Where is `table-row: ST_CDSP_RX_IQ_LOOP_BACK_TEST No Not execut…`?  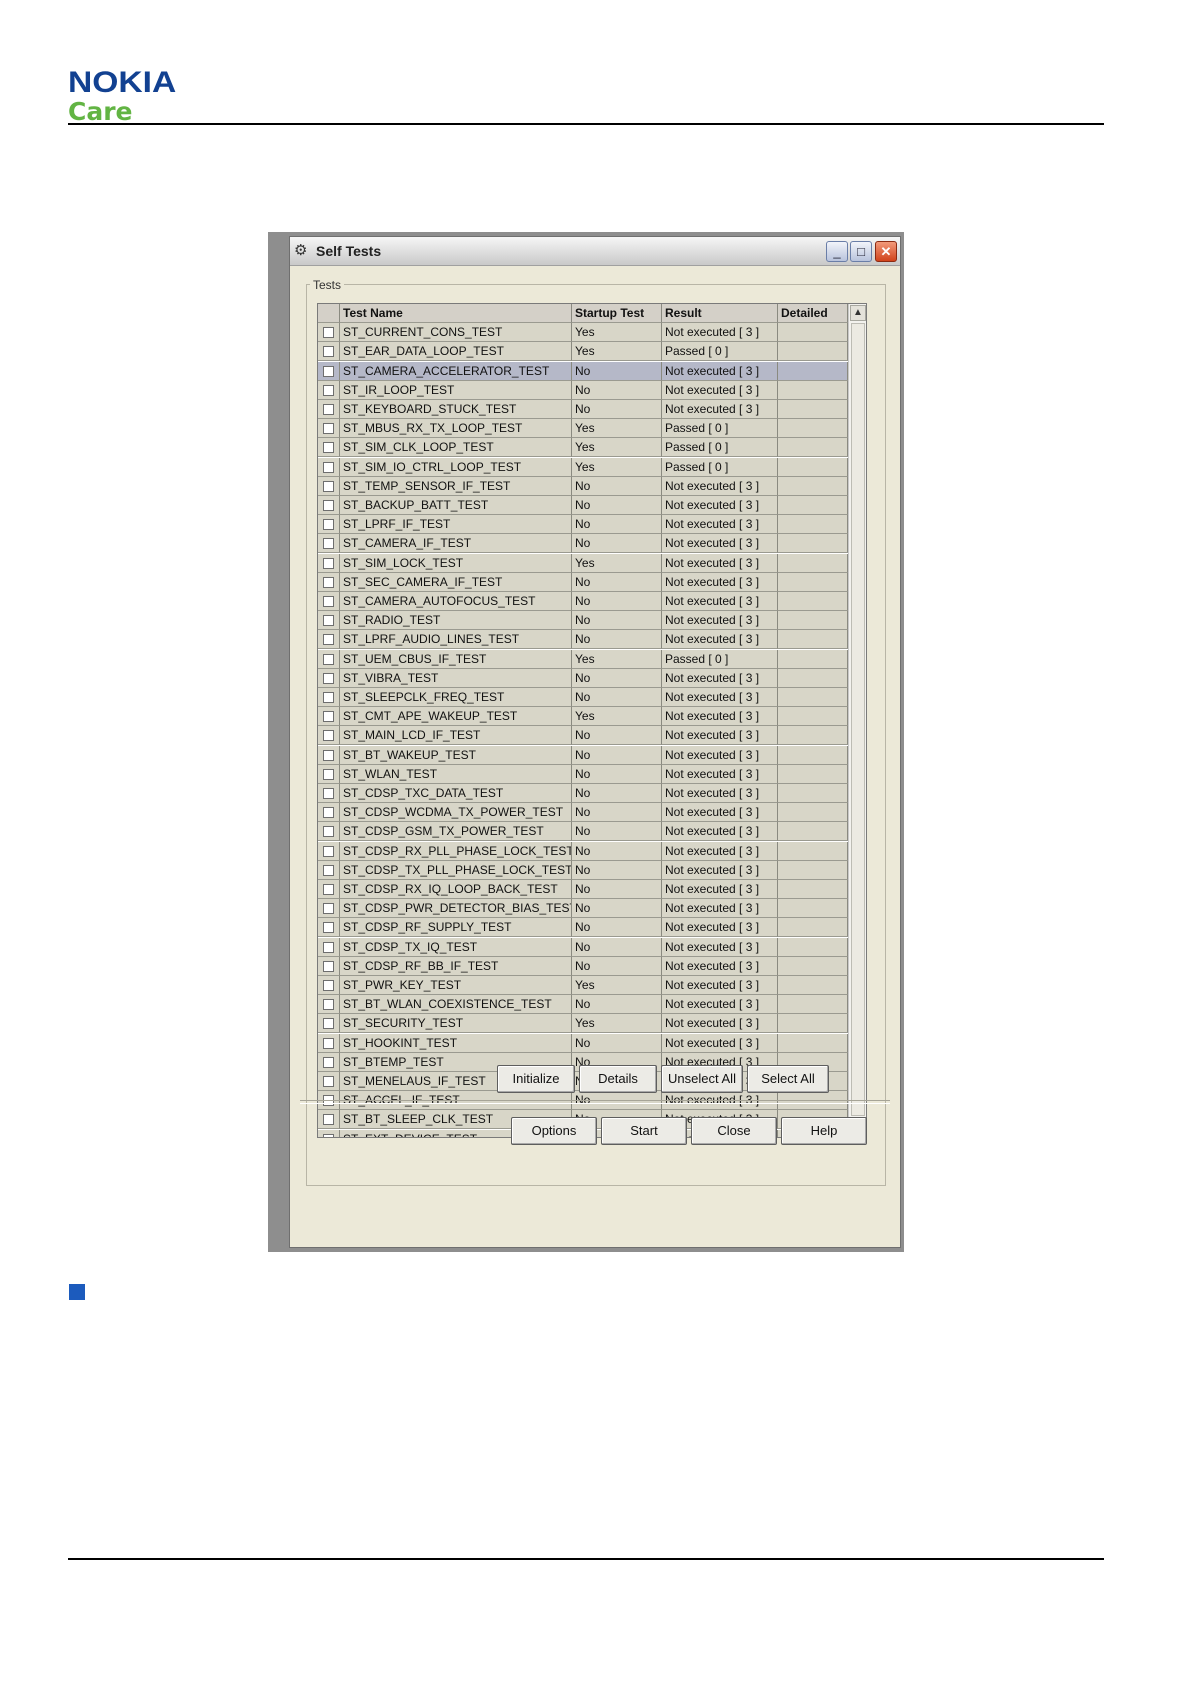 table-row: ST_CDSP_RX_IQ_LOOP_BACK_TEST No Not execut… is located at coordinates (583, 889).